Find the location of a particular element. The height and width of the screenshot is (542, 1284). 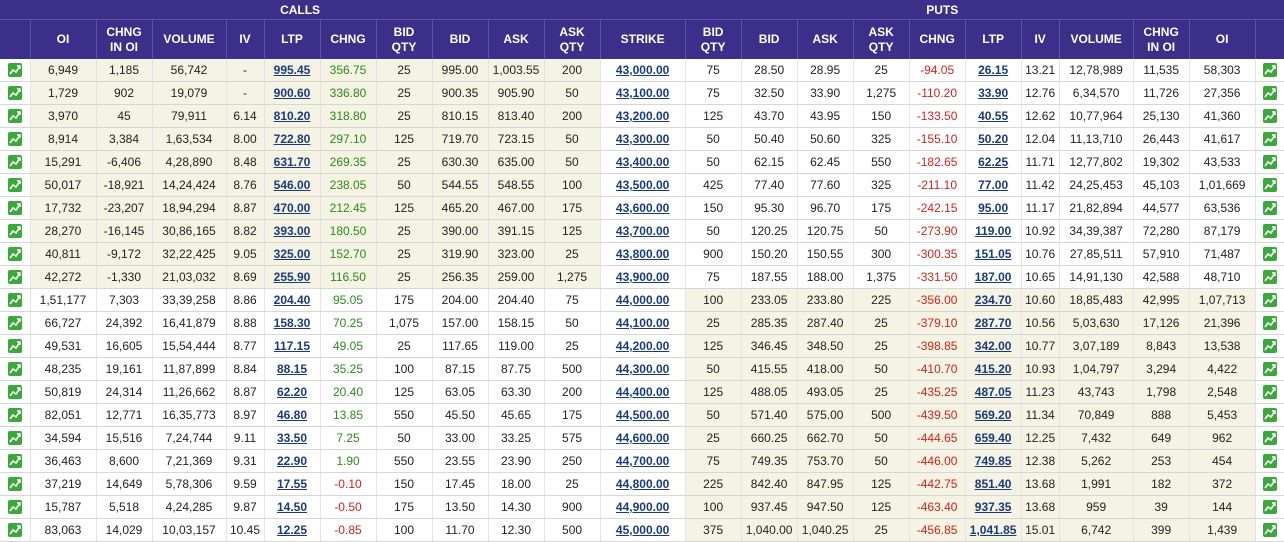

call-ltp-link: 12.25 is located at coordinates (292, 530).